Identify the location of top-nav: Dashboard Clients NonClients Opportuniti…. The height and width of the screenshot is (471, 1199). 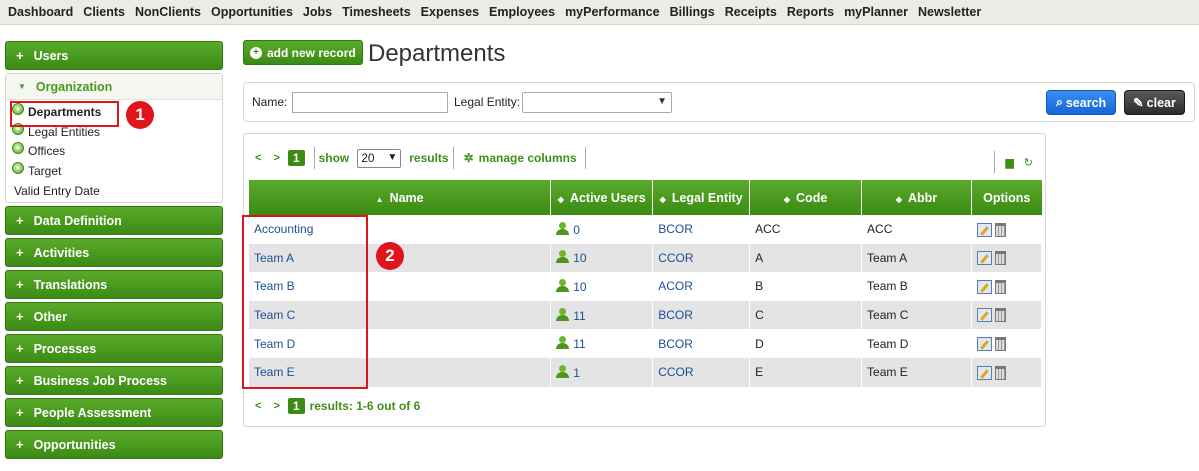
(599, 12).